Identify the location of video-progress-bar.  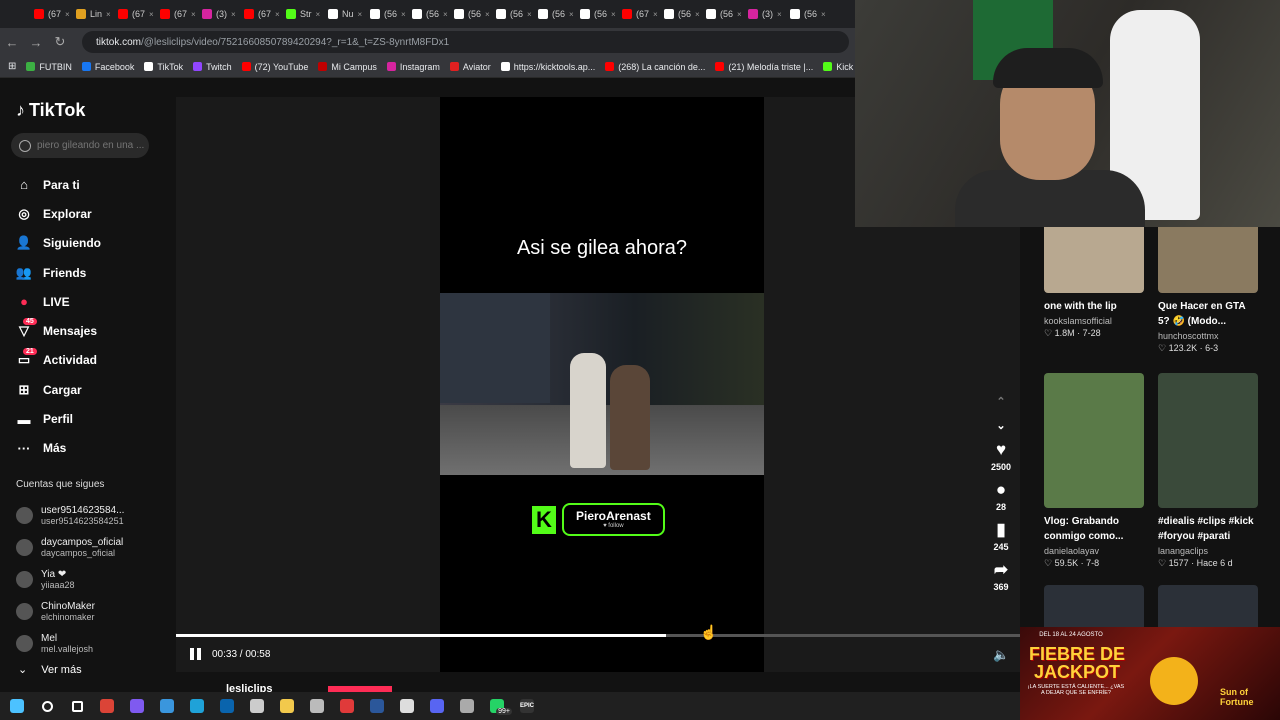
(598, 635).